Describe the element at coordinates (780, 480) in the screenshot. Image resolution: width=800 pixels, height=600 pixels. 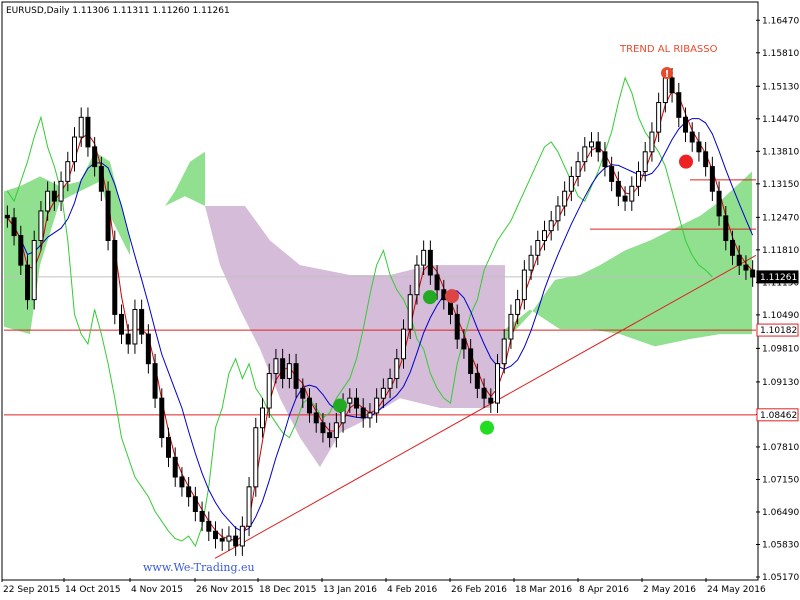
I see `y-tick-label: 1.07150` at that location.